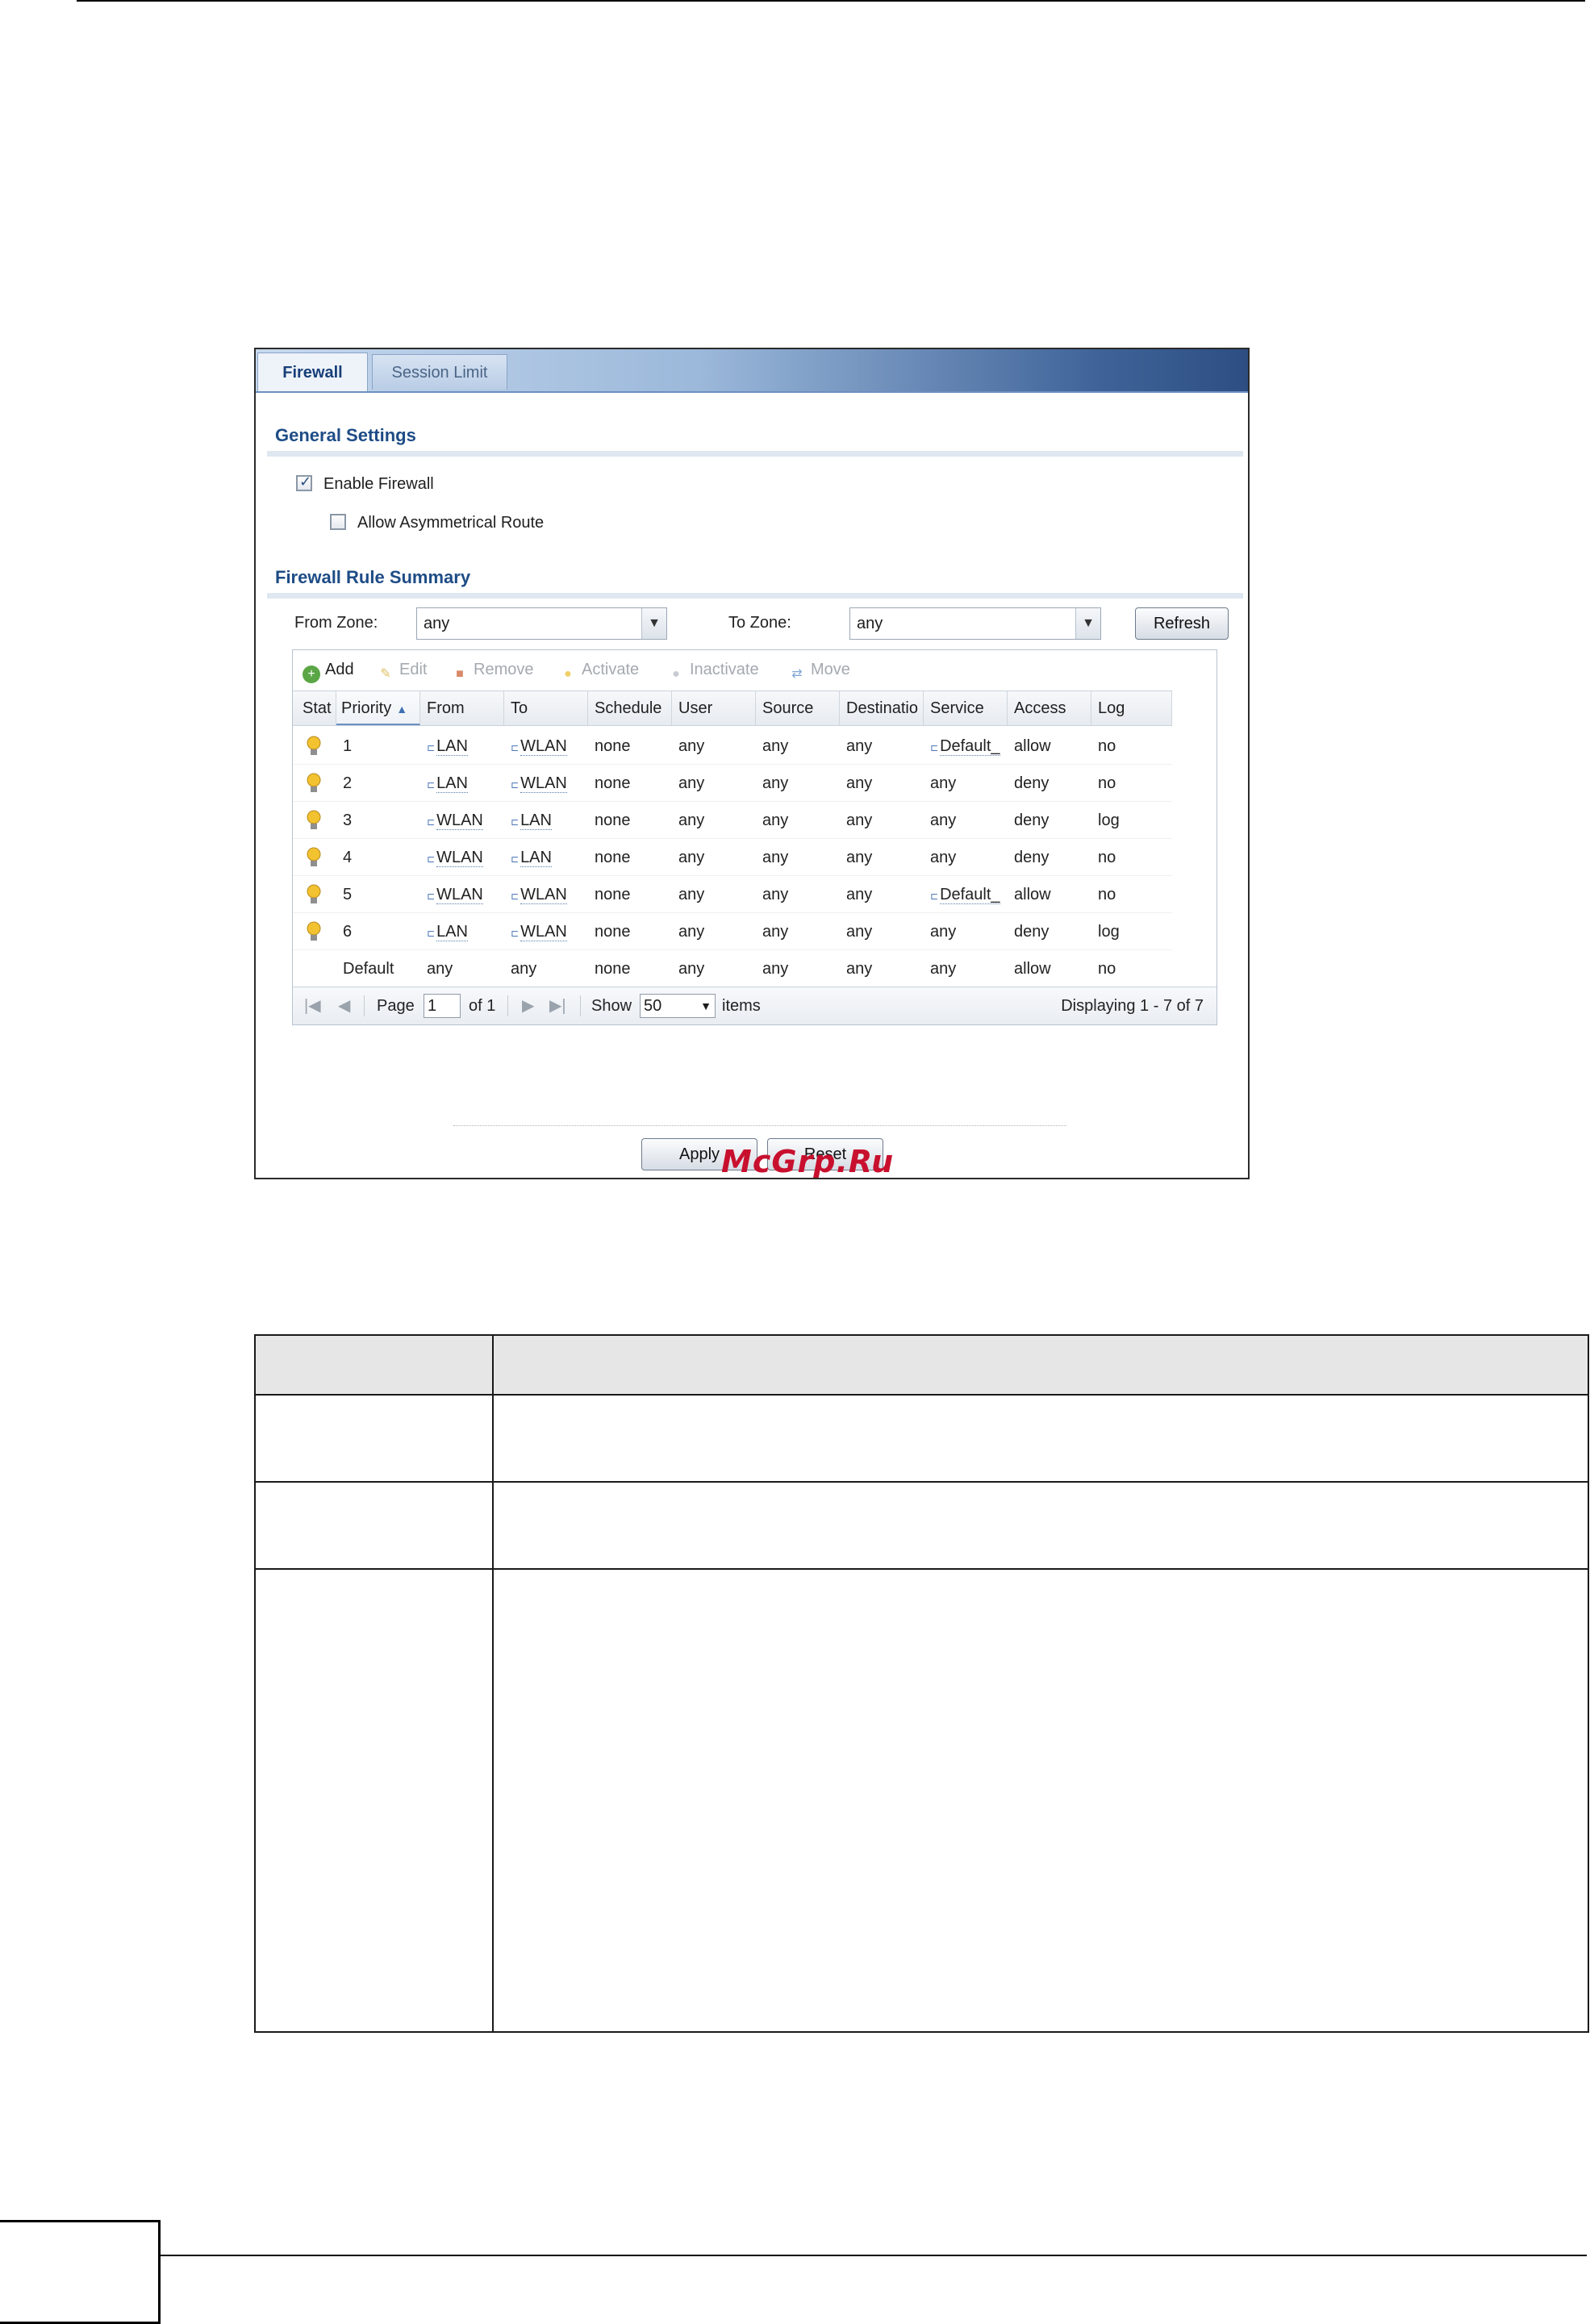  I want to click on first-page-icon: |◀, so click(312, 1005).